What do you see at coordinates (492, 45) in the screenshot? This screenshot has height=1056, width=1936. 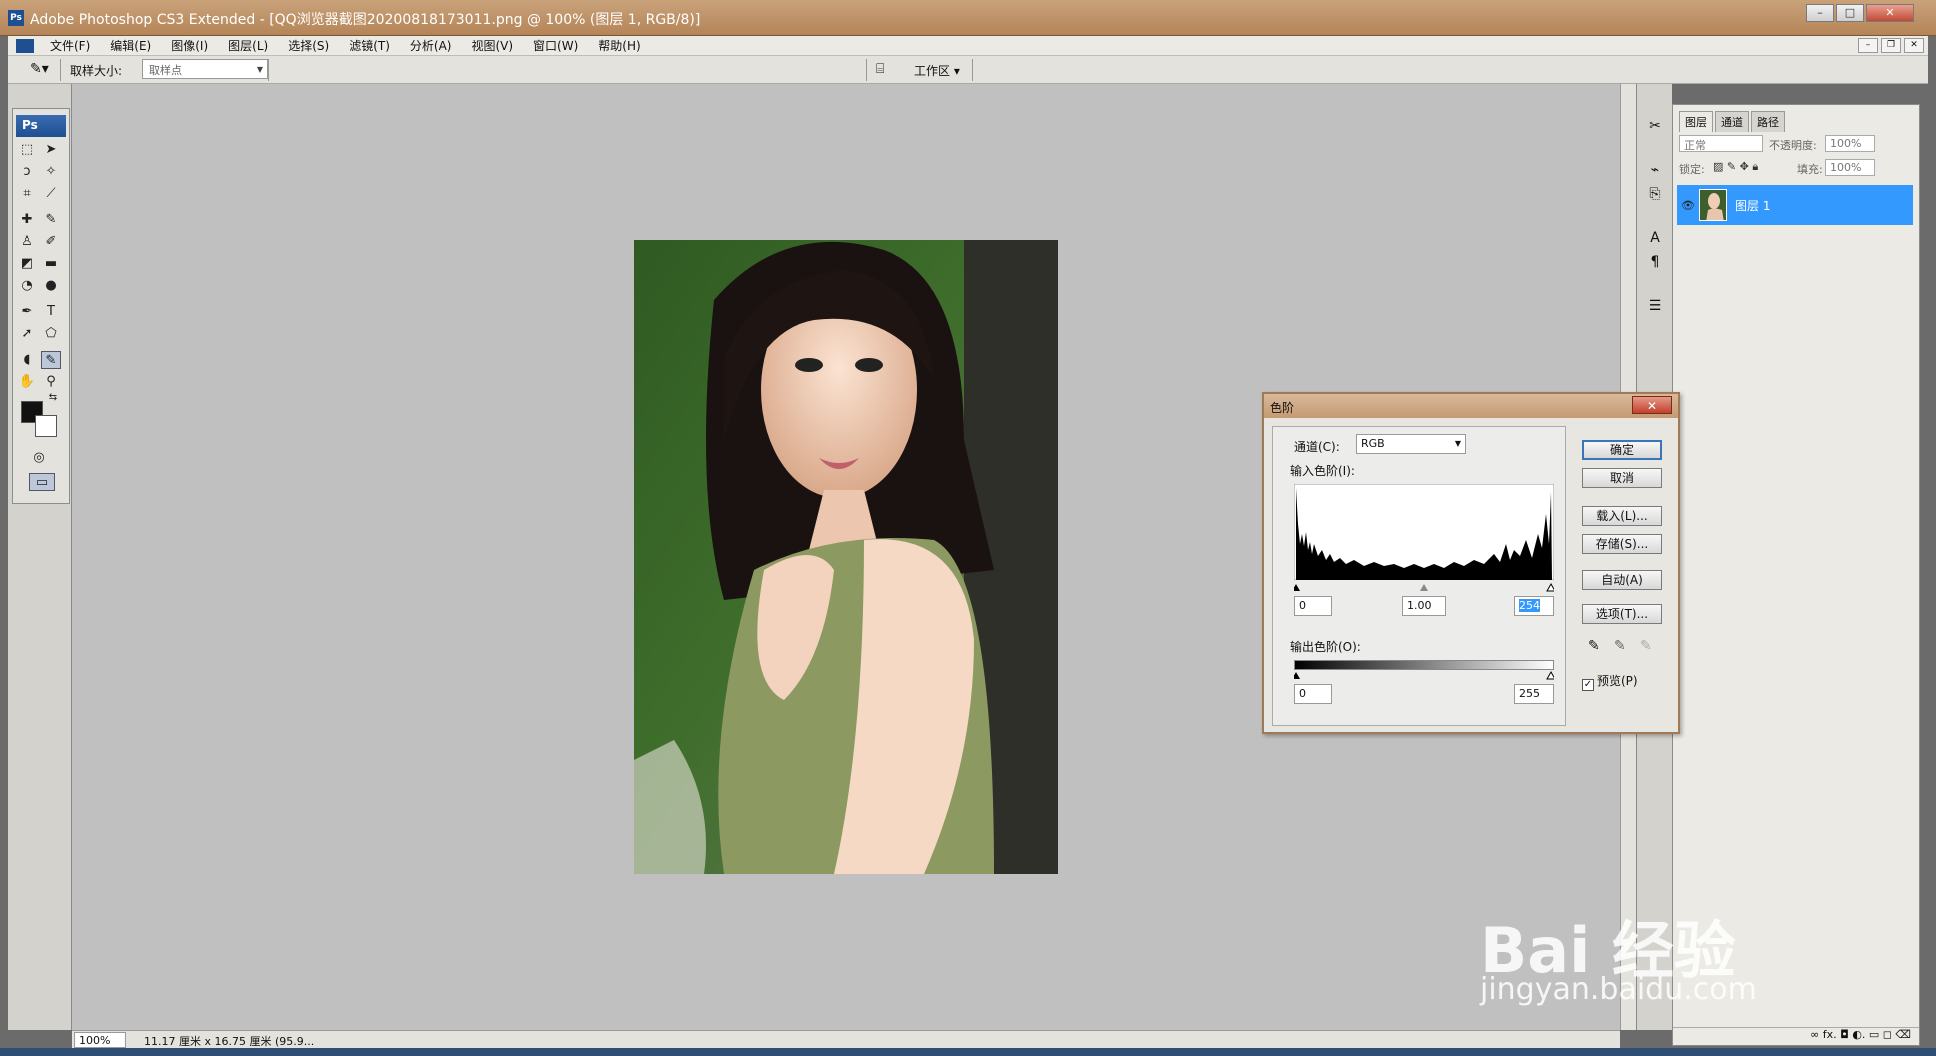 I see `menu-view: 视图(V)` at bounding box center [492, 45].